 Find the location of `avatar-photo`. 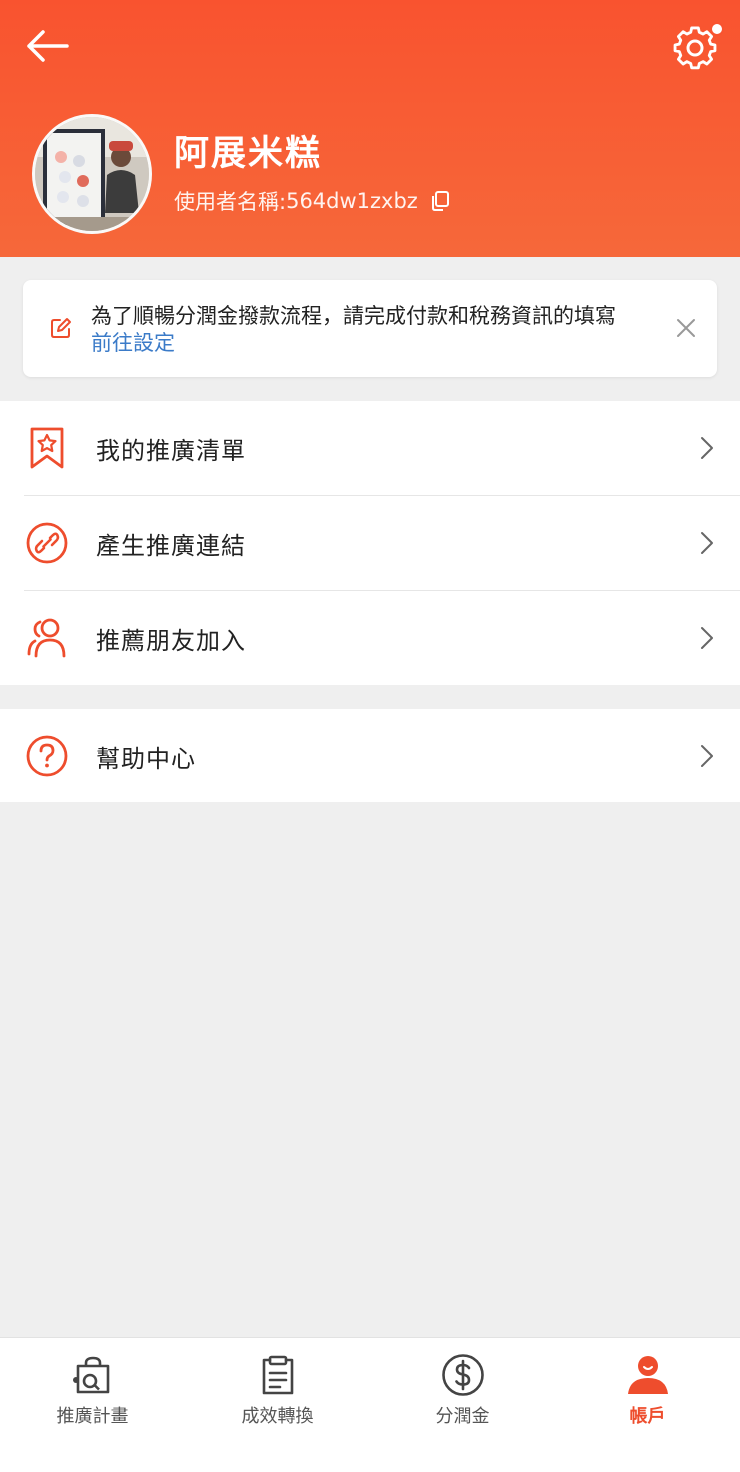

avatar-photo is located at coordinates (92, 174).